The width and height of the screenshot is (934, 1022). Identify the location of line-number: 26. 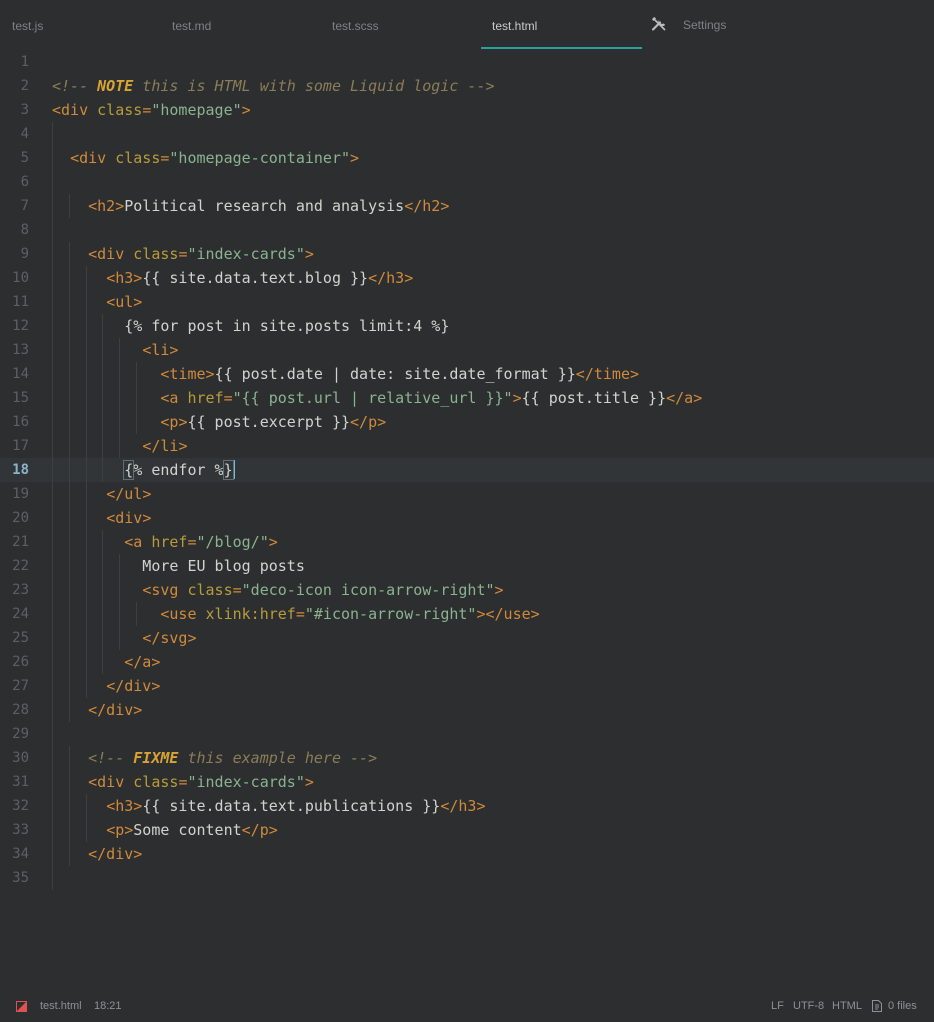
(20, 662).